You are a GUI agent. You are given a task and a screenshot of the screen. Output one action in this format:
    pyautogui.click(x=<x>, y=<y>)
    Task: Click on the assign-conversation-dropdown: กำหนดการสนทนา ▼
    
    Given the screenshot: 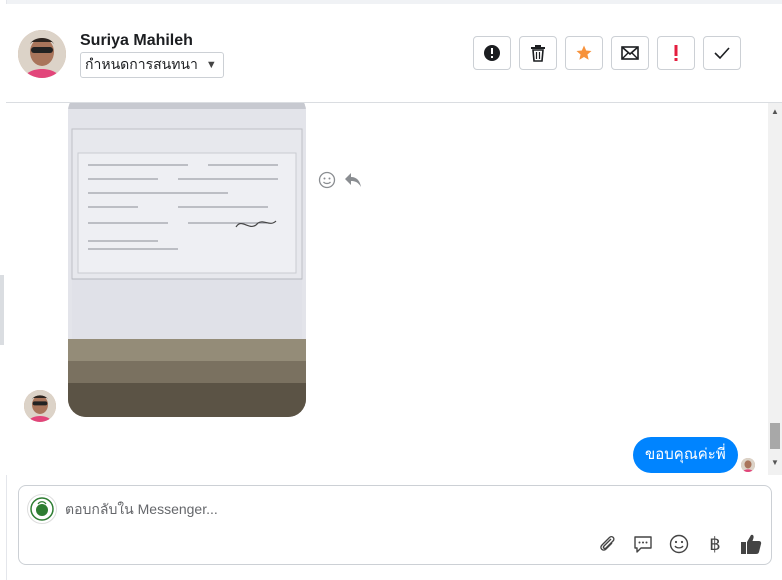 What is the action you would take?
    pyautogui.click(x=152, y=65)
    